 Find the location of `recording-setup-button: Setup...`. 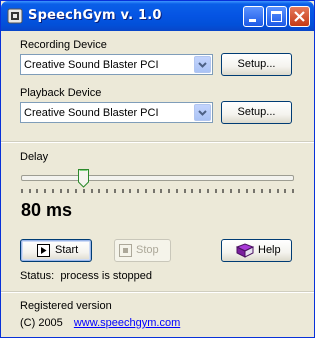

recording-setup-button: Setup... is located at coordinates (256, 64).